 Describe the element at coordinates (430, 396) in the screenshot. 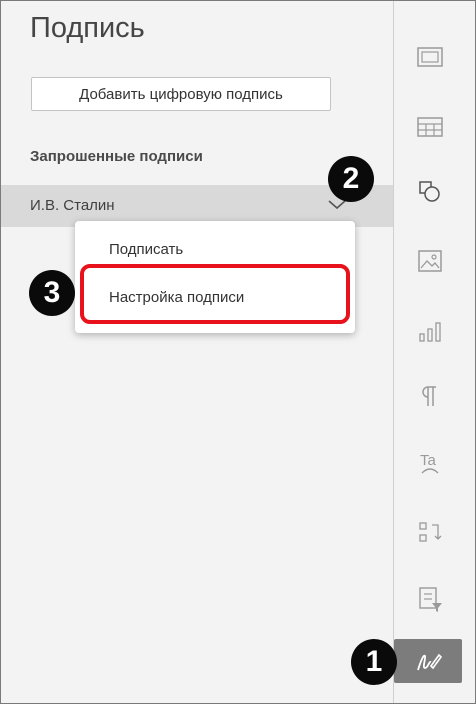

I see `paragraph-settings-icon` at that location.